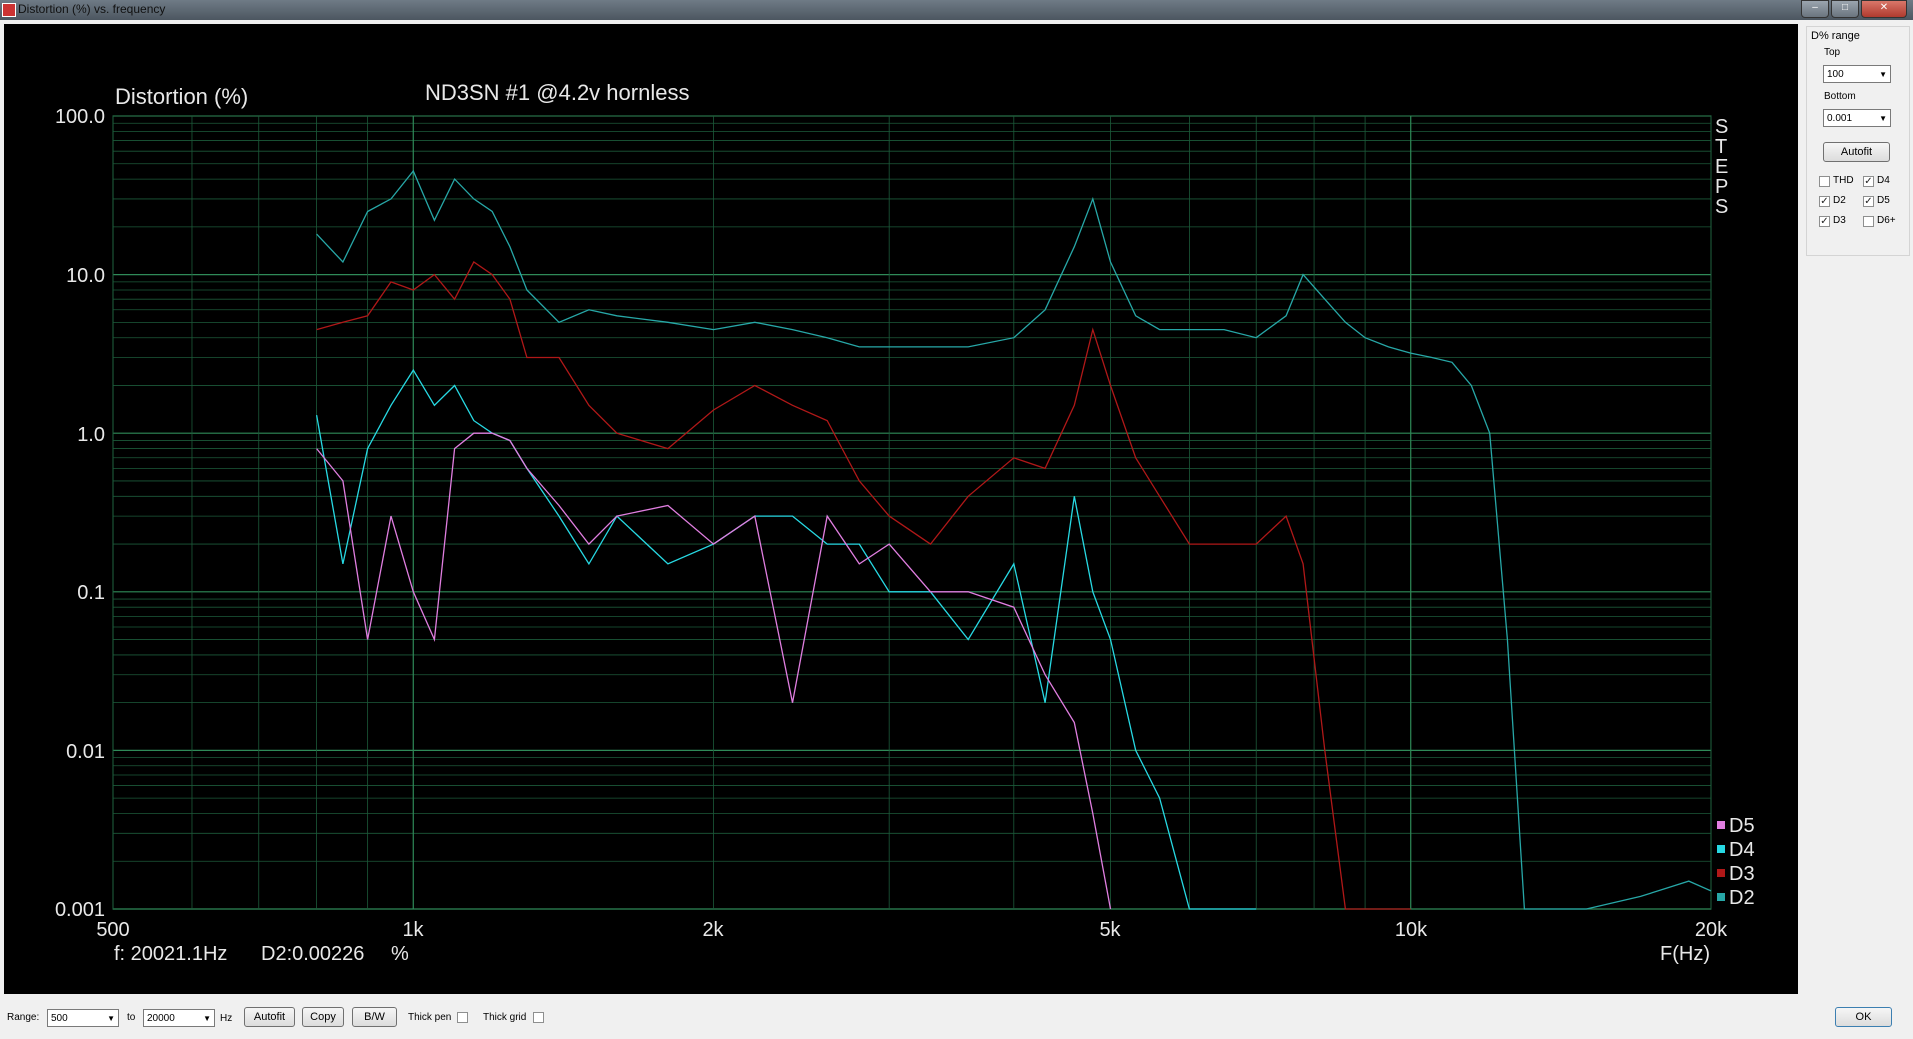  I want to click on checkbox-d5: ✓, so click(1868, 201).